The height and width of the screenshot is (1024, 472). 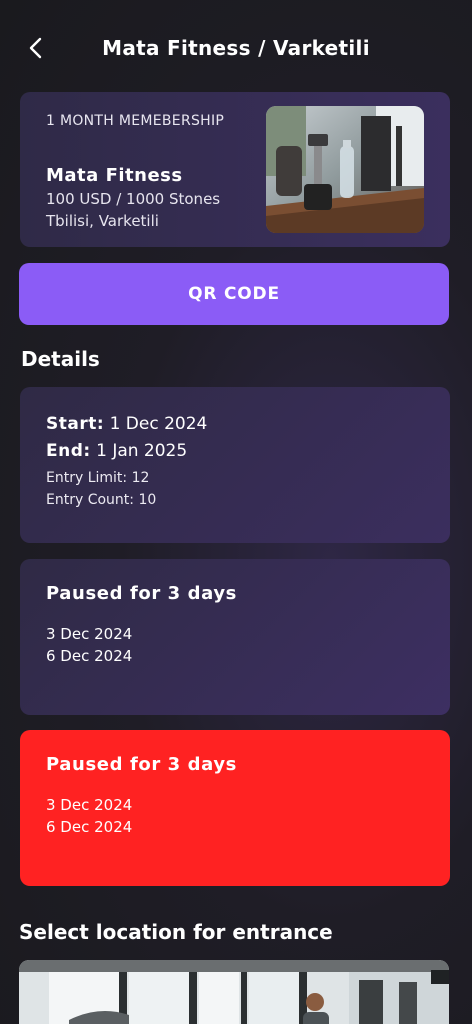 What do you see at coordinates (133, 199) in the screenshot?
I see `membership-price: 100 USD / 1000 Stones` at bounding box center [133, 199].